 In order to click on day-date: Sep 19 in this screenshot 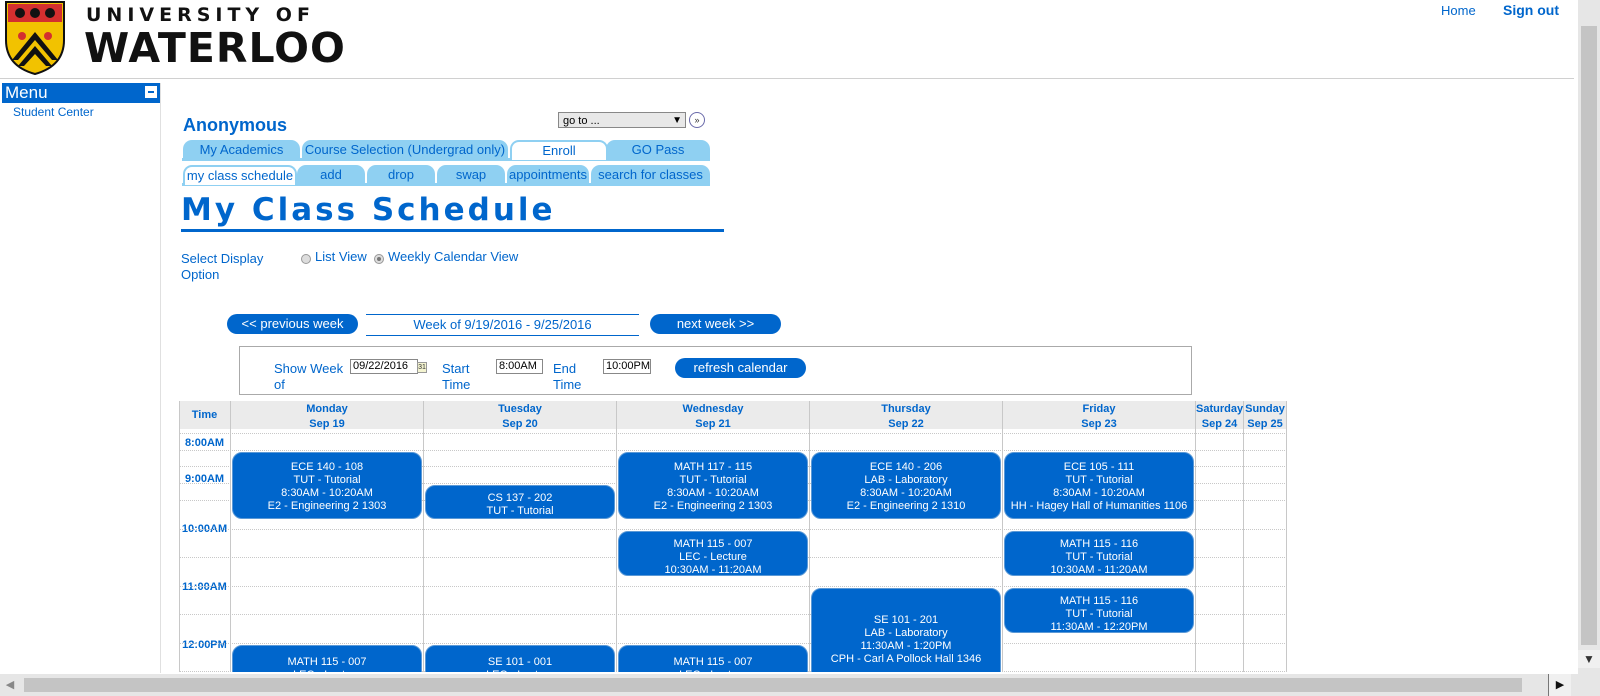, I will do `click(327, 424)`.